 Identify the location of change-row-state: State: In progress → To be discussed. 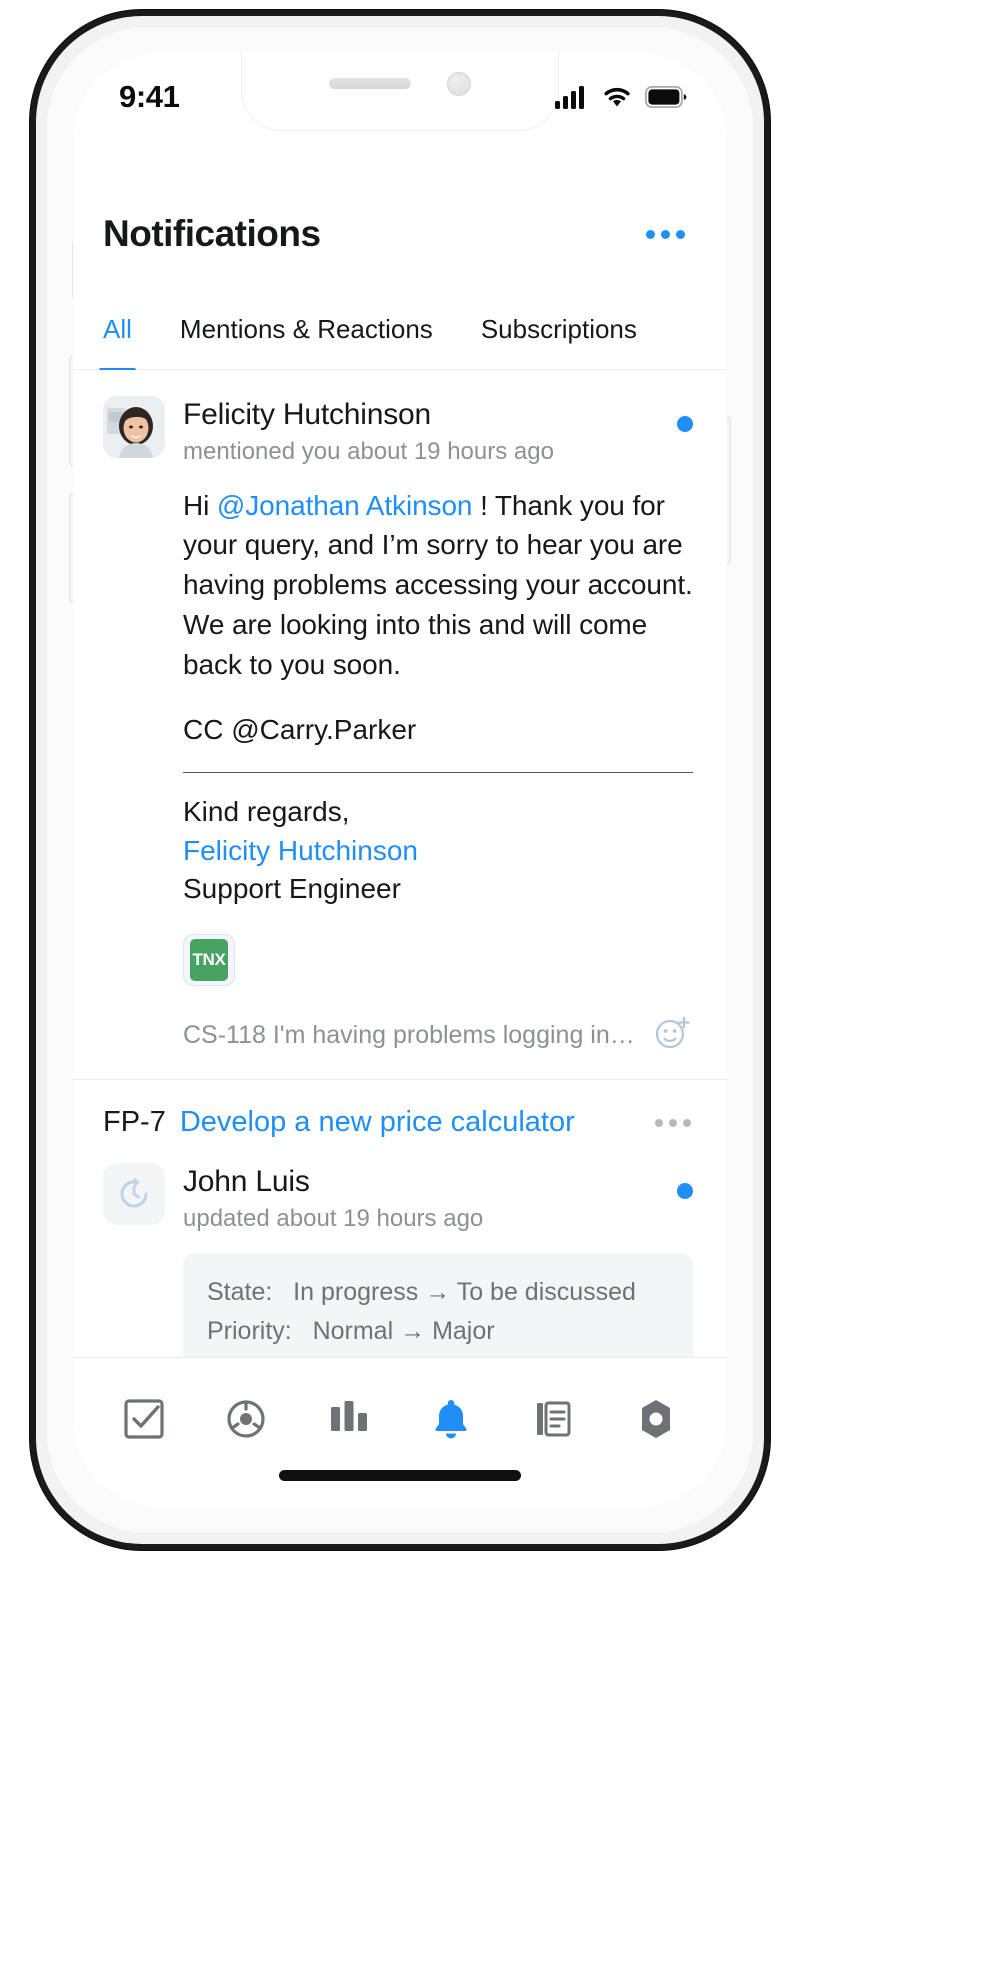
(438, 1292).